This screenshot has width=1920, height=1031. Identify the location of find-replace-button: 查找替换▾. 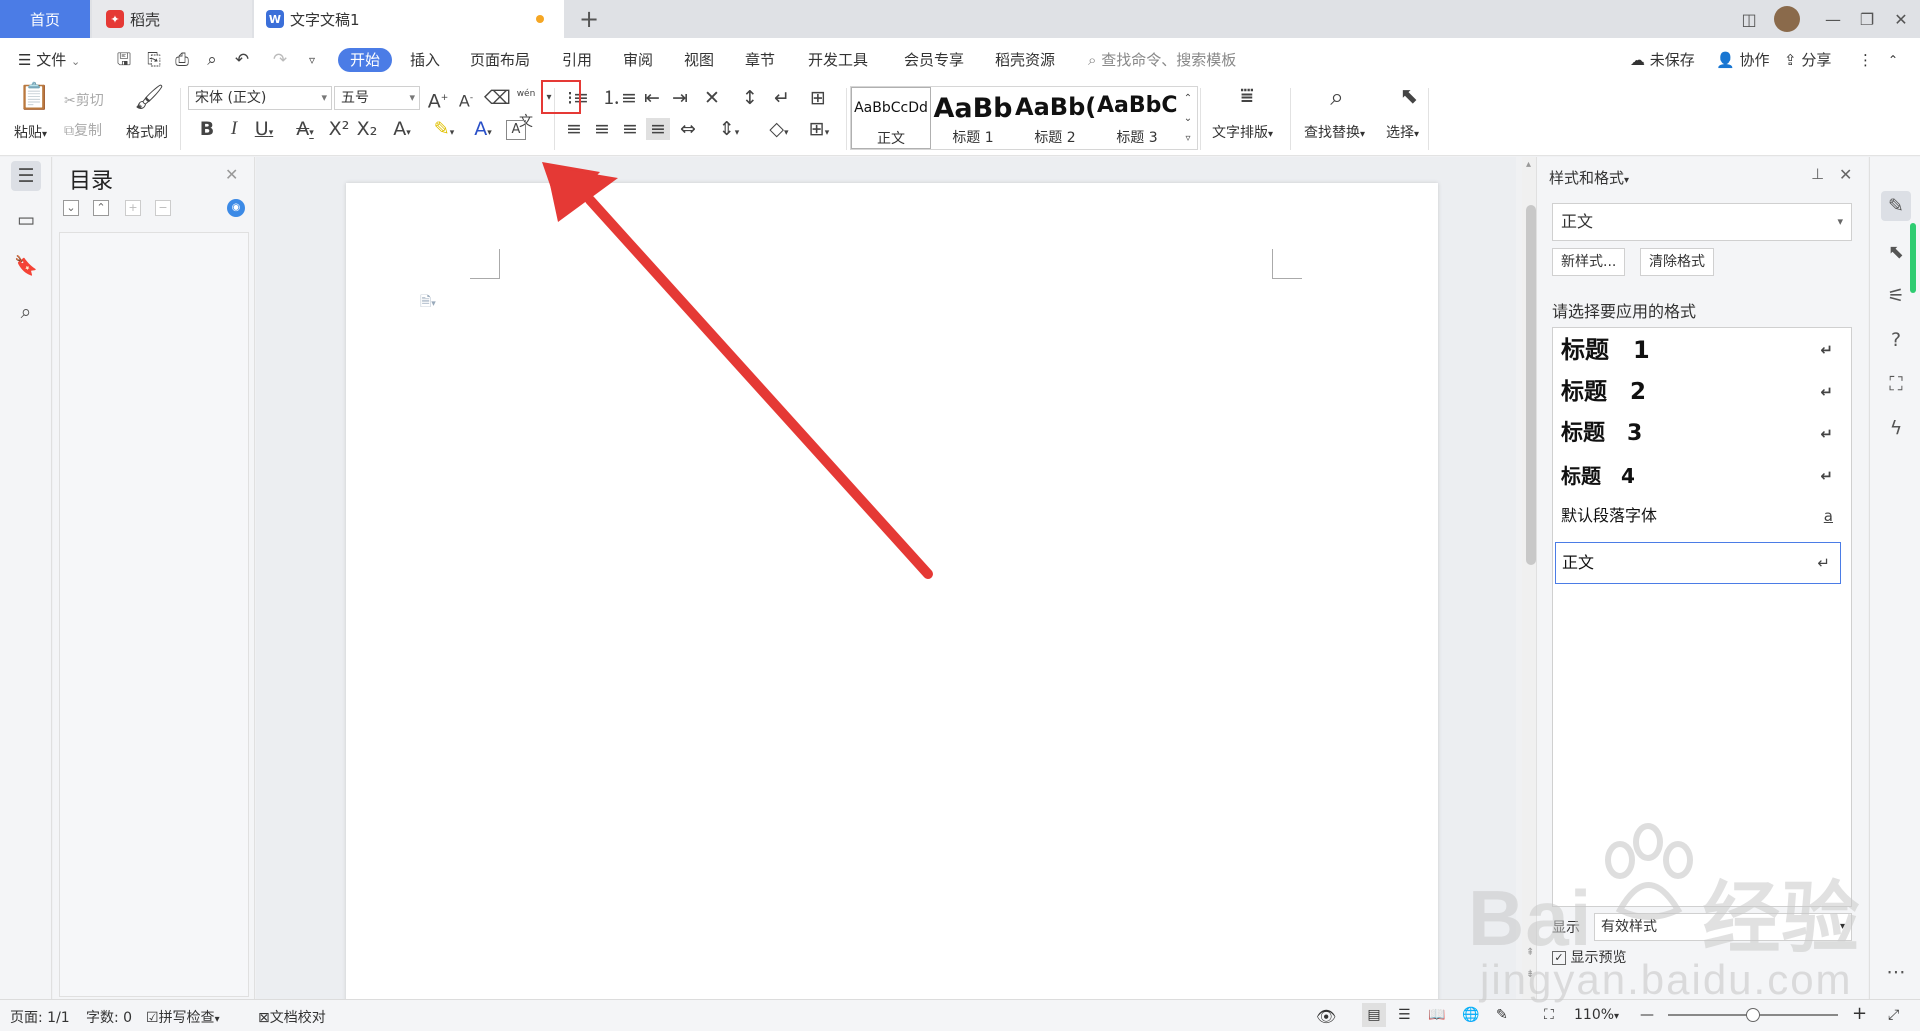
(1334, 132).